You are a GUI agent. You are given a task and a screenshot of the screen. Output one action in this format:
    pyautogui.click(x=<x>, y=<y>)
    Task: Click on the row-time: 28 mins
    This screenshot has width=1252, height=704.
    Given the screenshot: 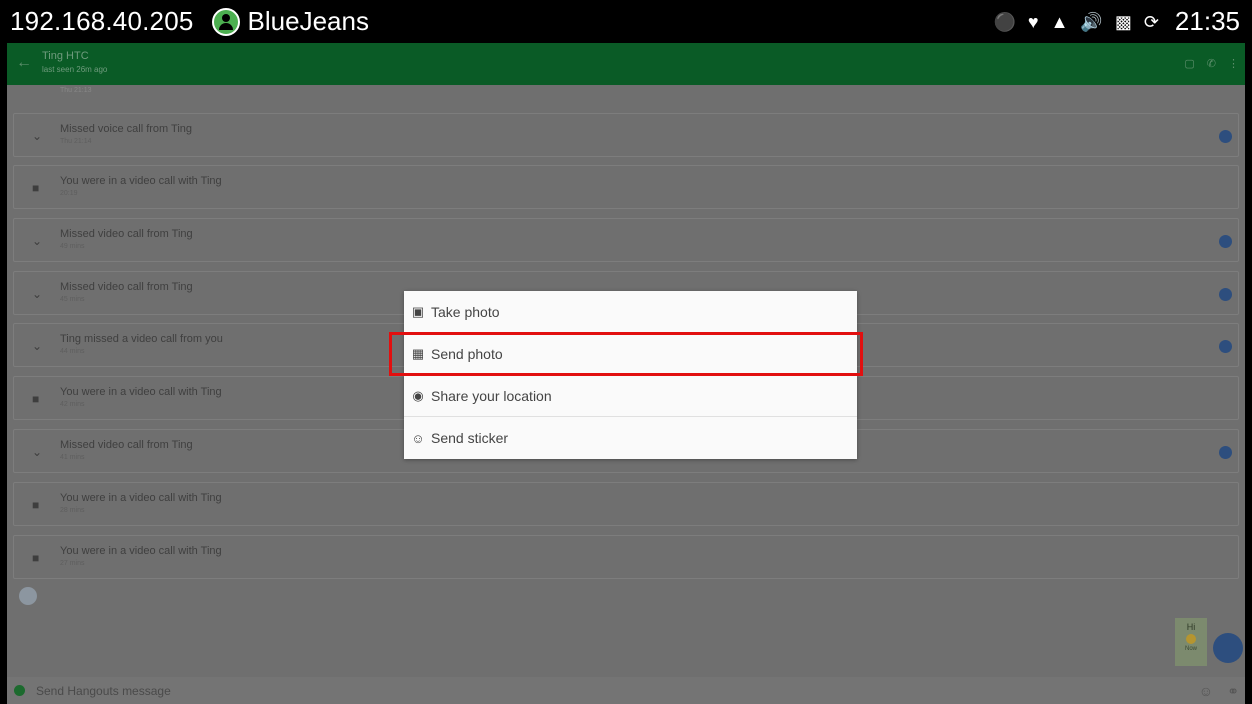 What is the action you would take?
    pyautogui.click(x=72, y=510)
    